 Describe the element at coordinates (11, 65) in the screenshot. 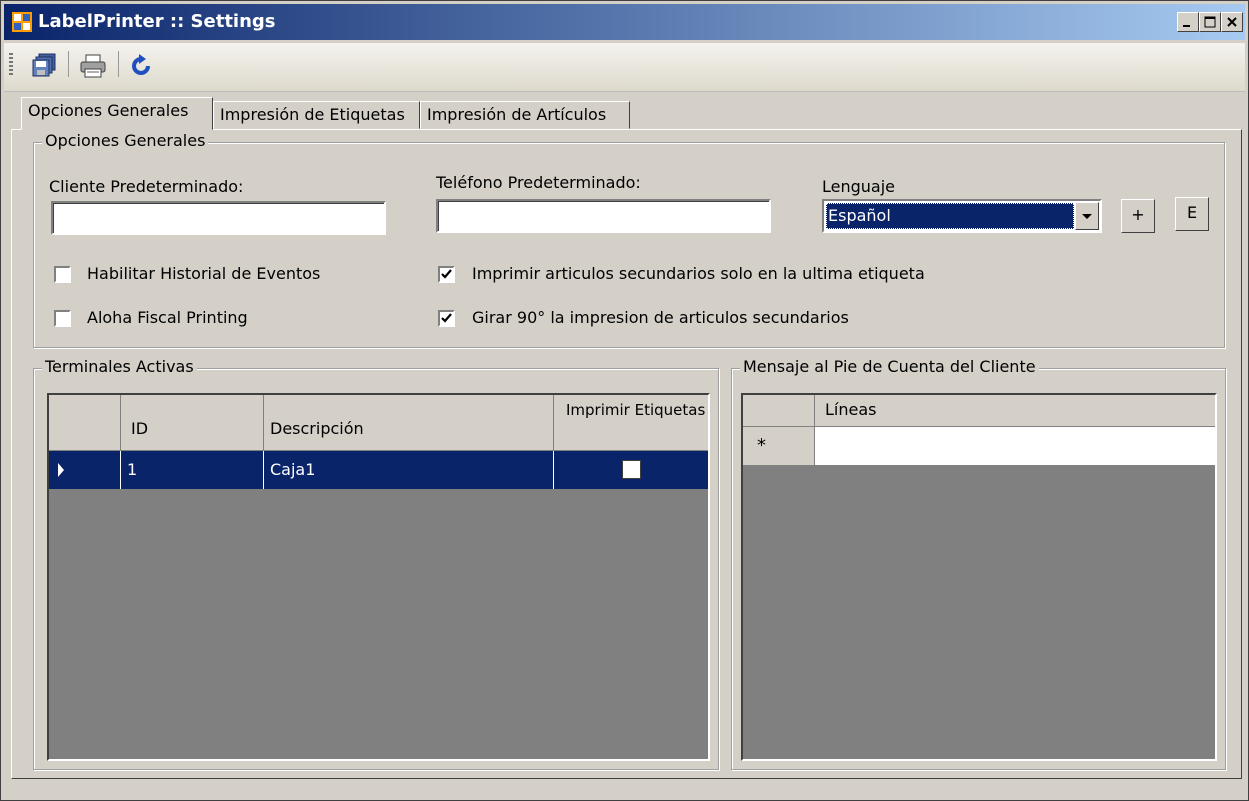

I see `toolbar-grip` at that location.